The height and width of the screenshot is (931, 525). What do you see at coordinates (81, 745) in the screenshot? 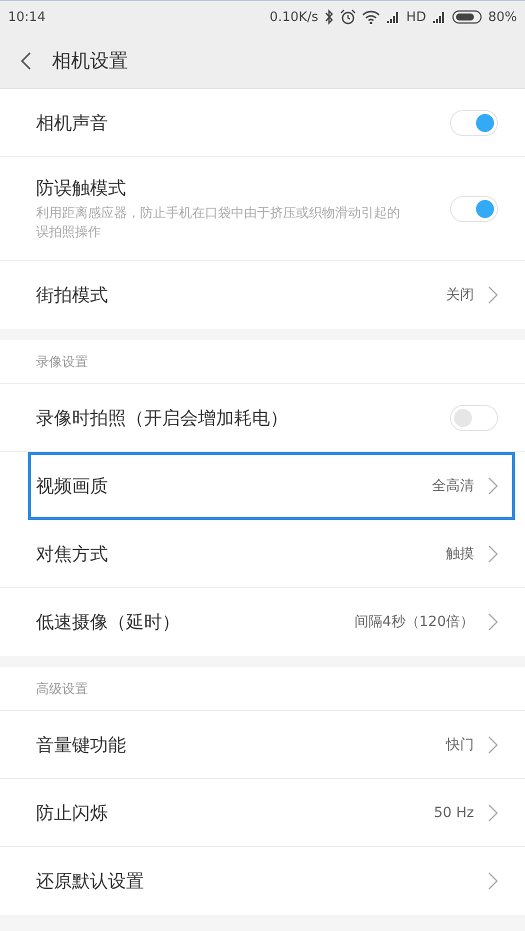
I see `setting-label: 音量键功能` at bounding box center [81, 745].